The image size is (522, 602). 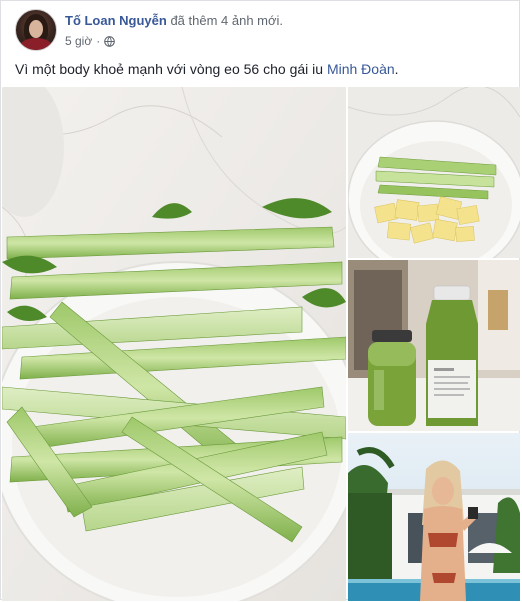 I want to click on globe-icon, so click(x=110, y=41).